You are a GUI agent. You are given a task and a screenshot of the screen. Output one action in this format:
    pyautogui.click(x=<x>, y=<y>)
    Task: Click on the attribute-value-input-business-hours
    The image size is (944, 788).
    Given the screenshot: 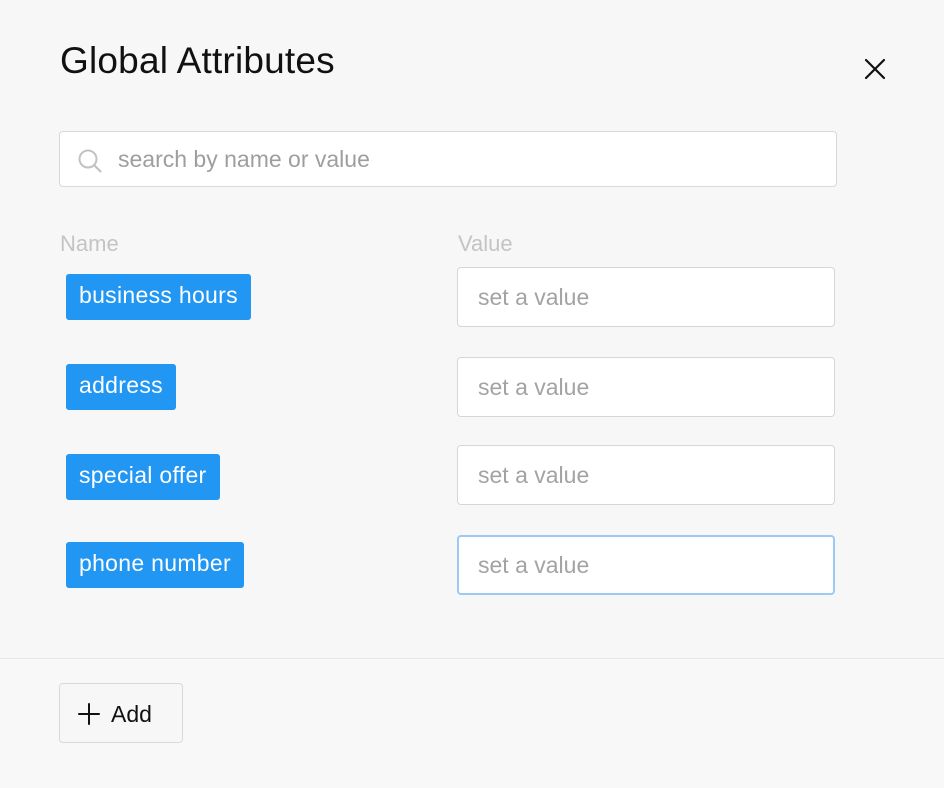 What is the action you would take?
    pyautogui.click(x=646, y=297)
    